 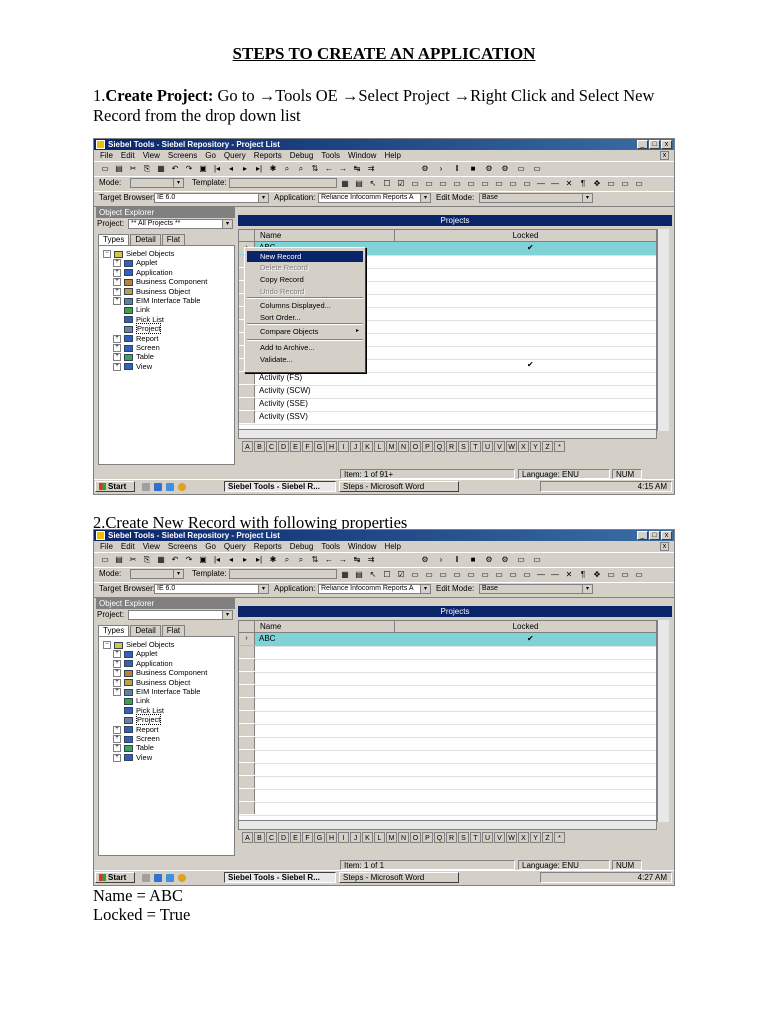 I want to click on letter-b: B, so click(x=259, y=837).